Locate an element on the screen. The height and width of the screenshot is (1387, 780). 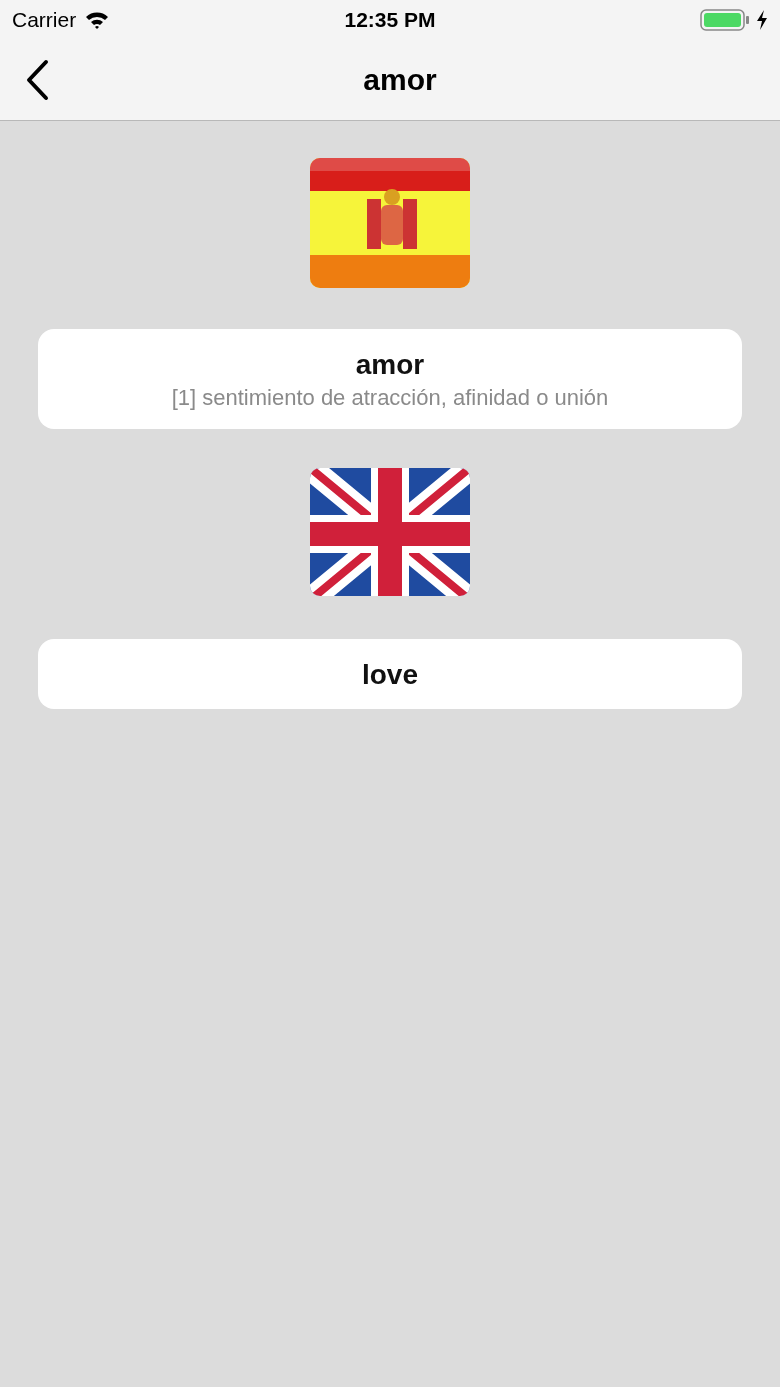
time-label: 12:35 PM is located at coordinates (390, 20).